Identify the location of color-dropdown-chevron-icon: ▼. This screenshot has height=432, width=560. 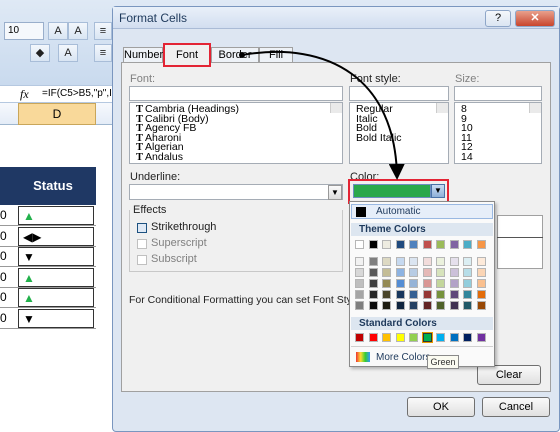
(438, 191).